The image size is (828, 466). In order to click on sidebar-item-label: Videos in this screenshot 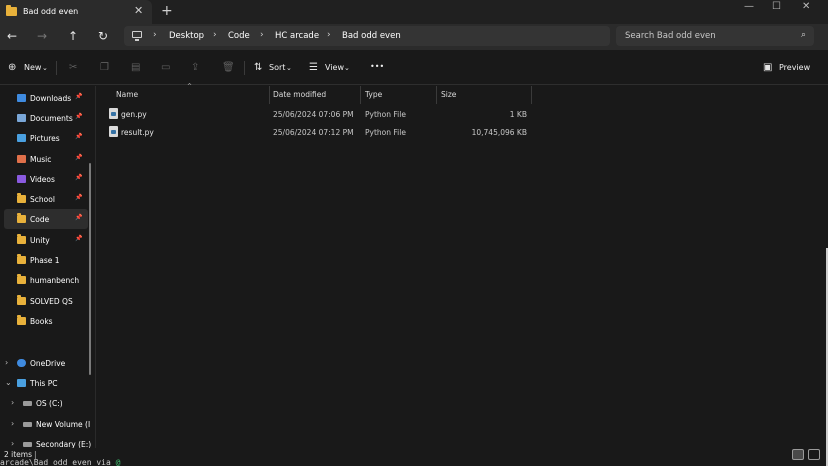, I will do `click(42, 179)`.